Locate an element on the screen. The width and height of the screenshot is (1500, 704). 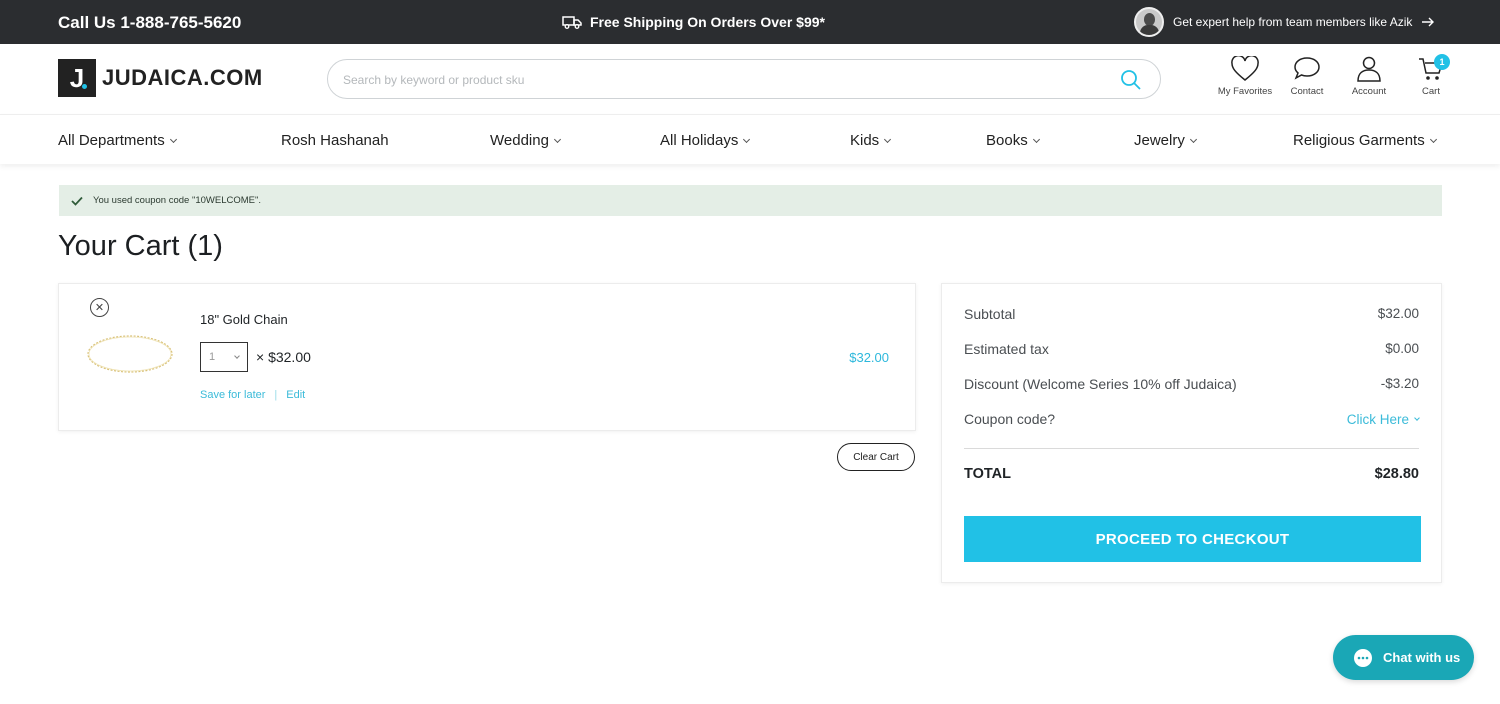
summary-divider is located at coordinates (1191, 448).